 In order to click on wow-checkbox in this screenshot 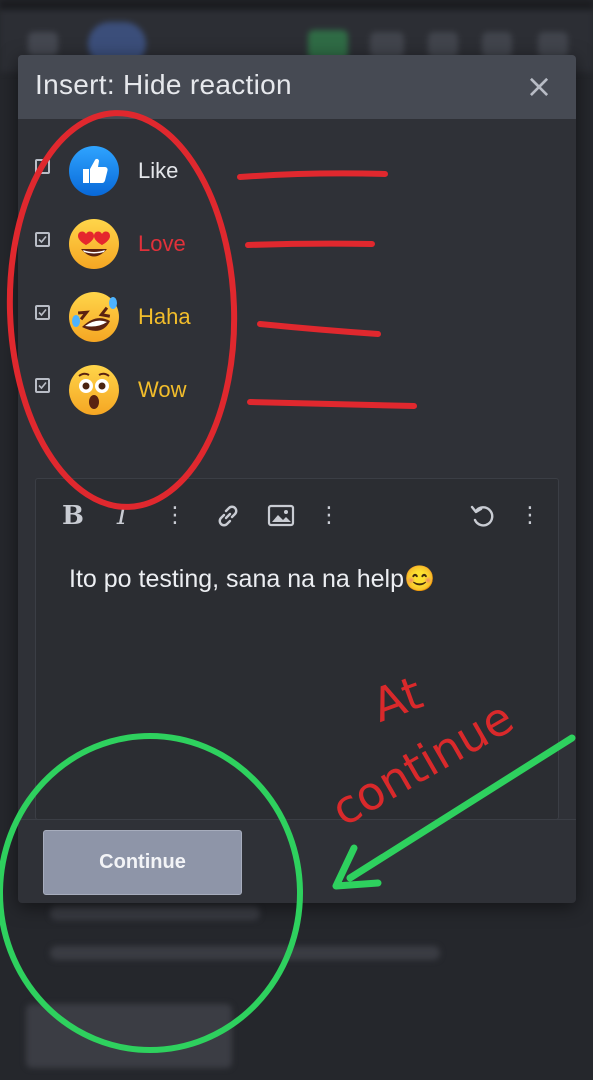, I will do `click(42, 385)`.